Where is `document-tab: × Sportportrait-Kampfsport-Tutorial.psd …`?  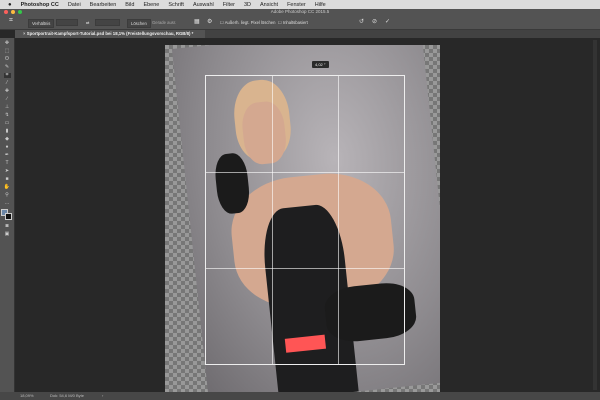
document-tab: × Sportportrait-Kampfsport-Tutorial.psd … is located at coordinates (110, 34).